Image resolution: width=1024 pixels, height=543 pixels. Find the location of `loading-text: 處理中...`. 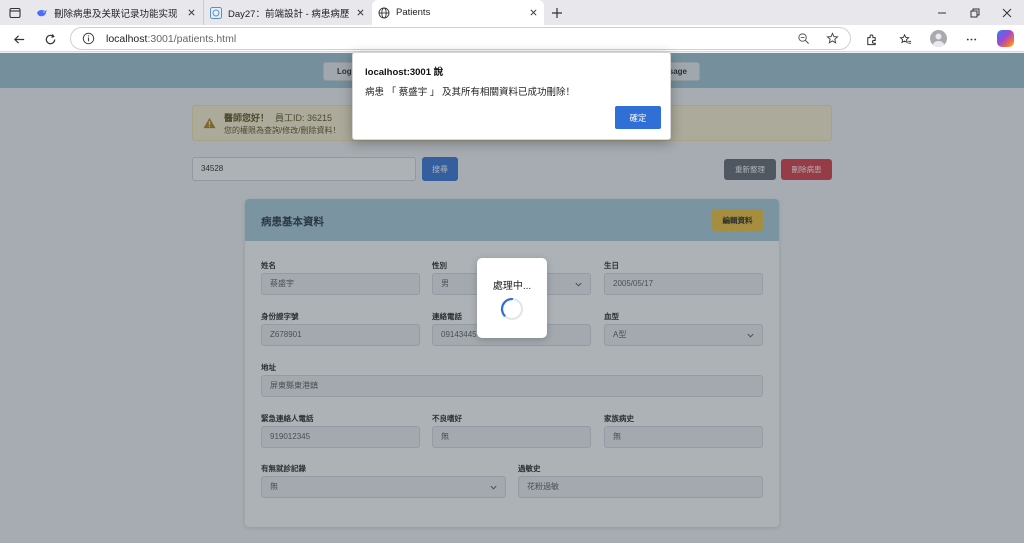

loading-text: 處理中... is located at coordinates (512, 286).